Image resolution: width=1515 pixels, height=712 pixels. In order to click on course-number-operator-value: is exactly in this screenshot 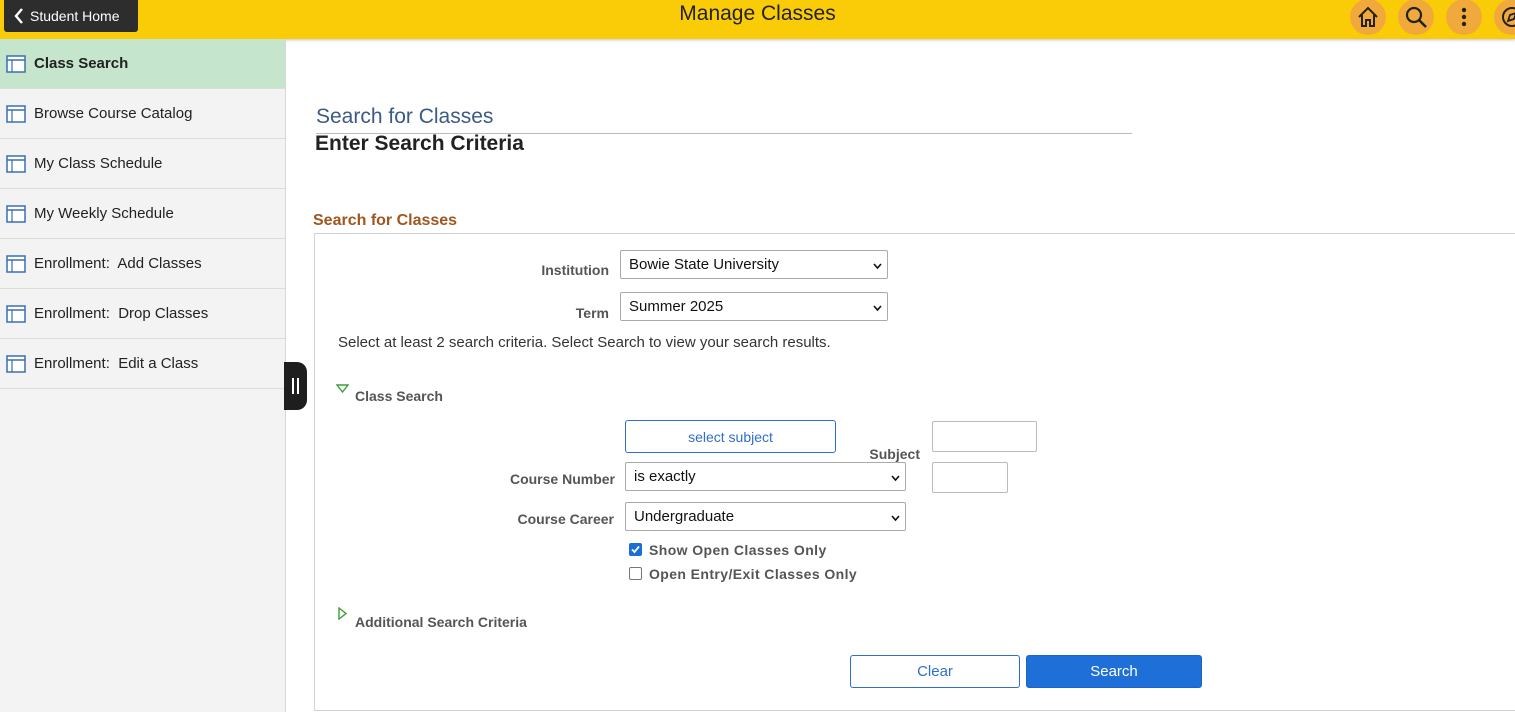, I will do `click(665, 476)`.